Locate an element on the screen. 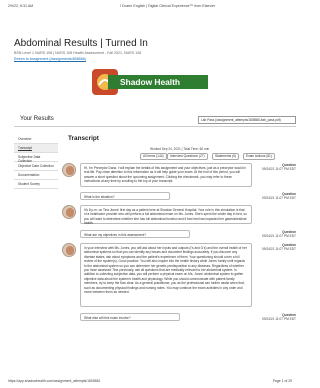 This screenshot has height=388, width=320. sidebar-item-student-survey: Student Survey is located at coordinates (36, 184).